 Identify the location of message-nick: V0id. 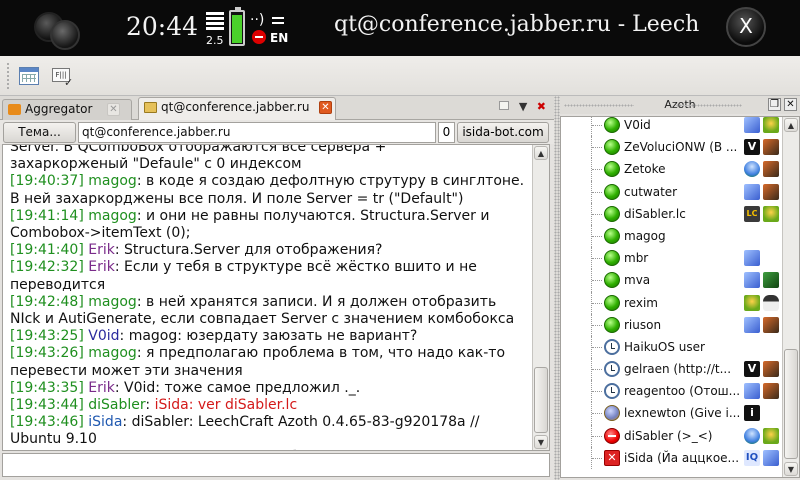
(103, 336).